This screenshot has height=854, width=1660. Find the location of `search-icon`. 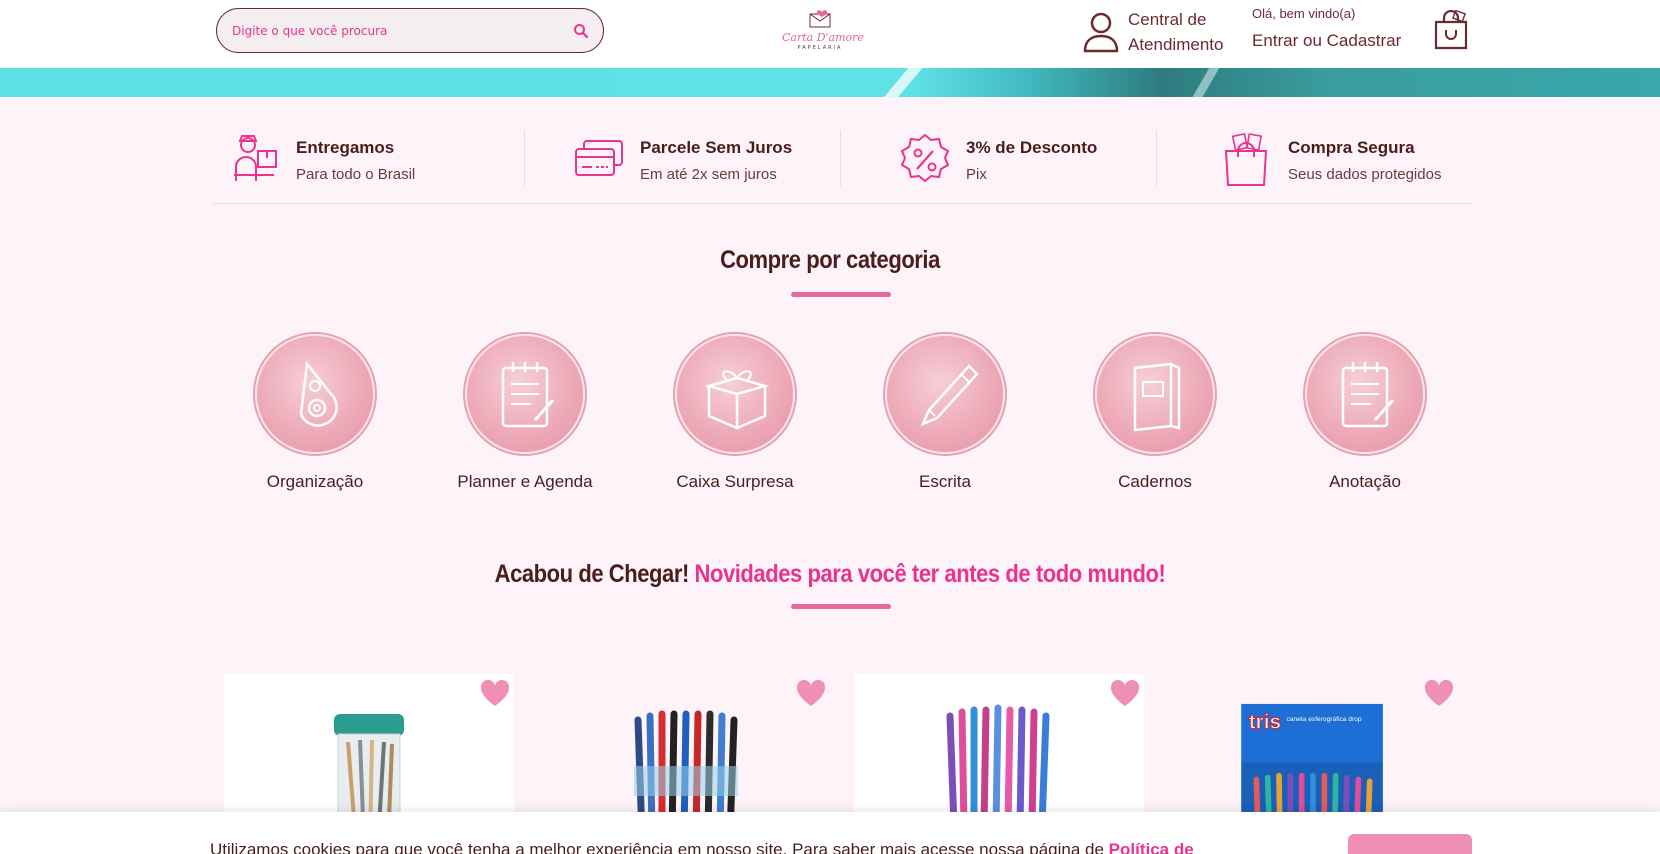

search-icon is located at coordinates (581, 31).